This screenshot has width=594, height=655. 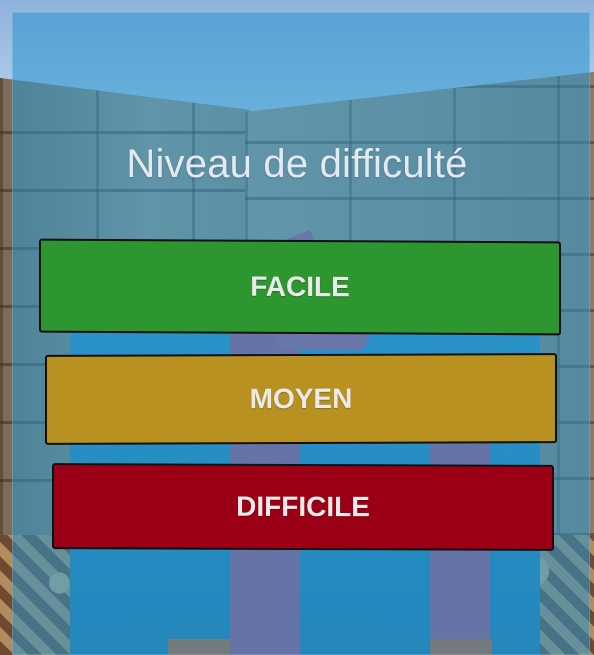 I want to click on hard-button-label: DIFFICILE, so click(x=303, y=506).